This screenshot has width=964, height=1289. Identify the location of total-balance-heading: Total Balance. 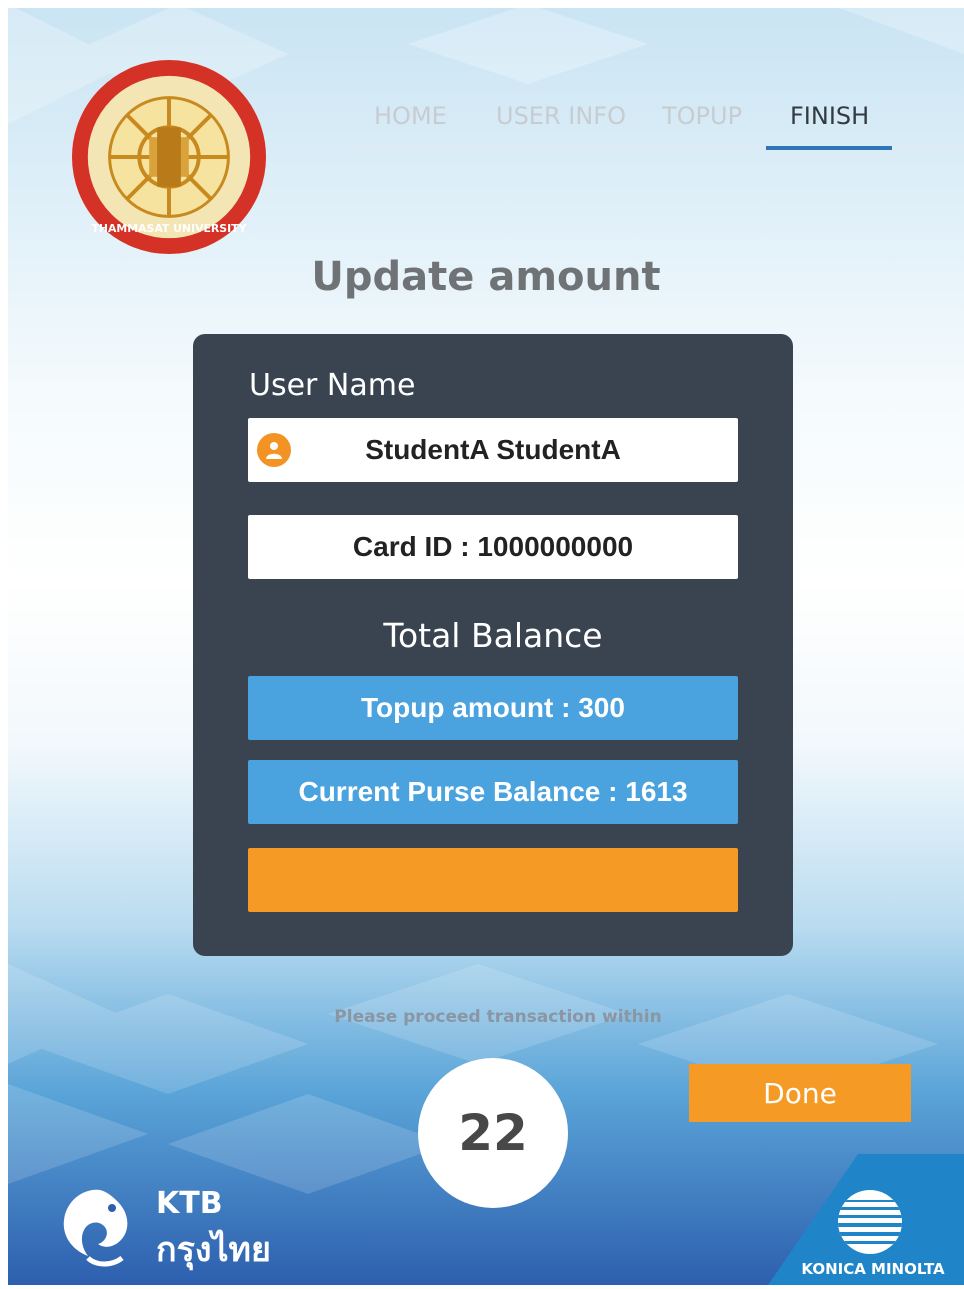
(493, 635).